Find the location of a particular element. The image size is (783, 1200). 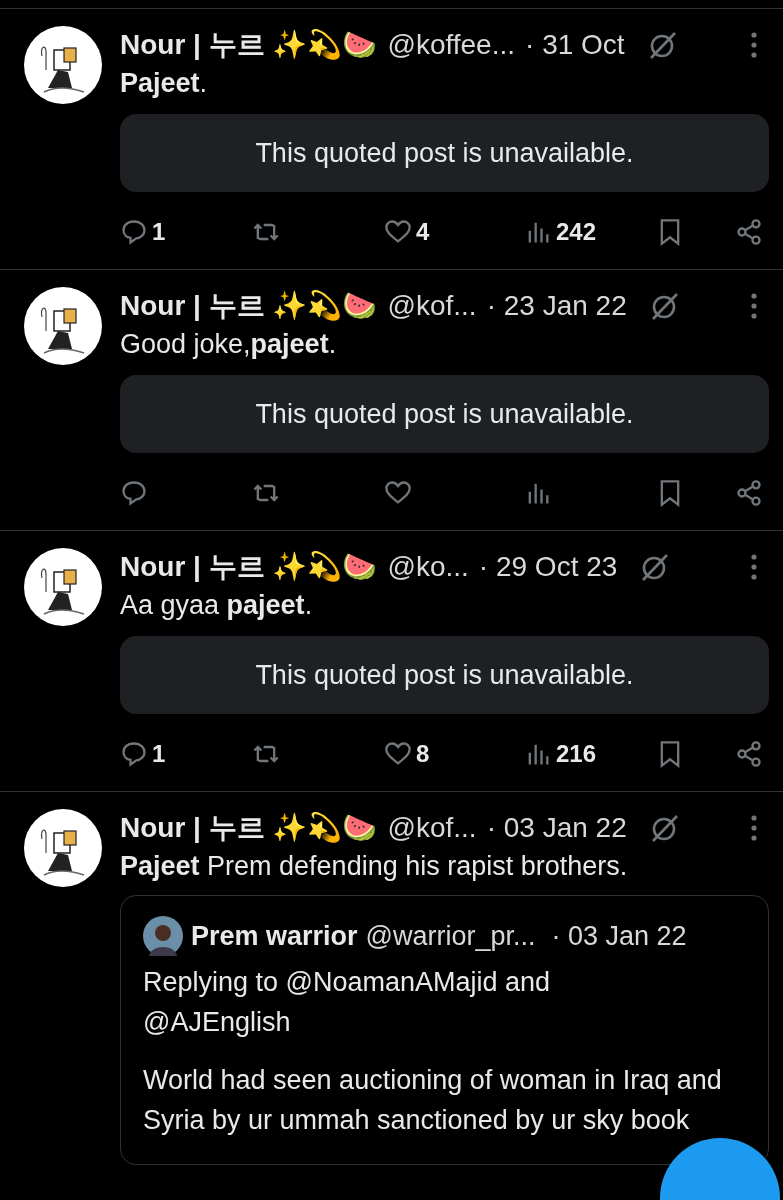

like-count: 8 is located at coordinates (423, 754).